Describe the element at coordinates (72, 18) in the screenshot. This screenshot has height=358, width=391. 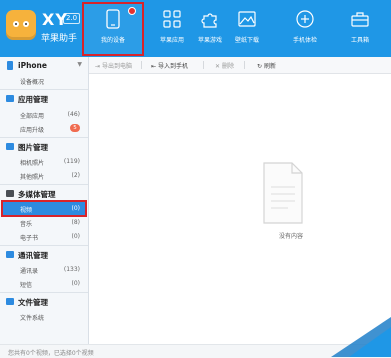
I see `version-badge: 2.0` at that location.